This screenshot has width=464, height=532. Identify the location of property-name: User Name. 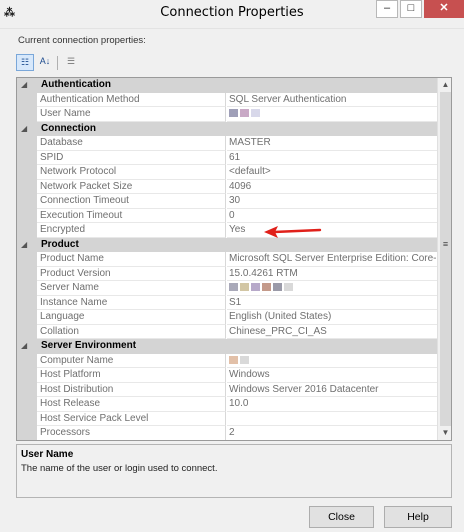
(131, 114).